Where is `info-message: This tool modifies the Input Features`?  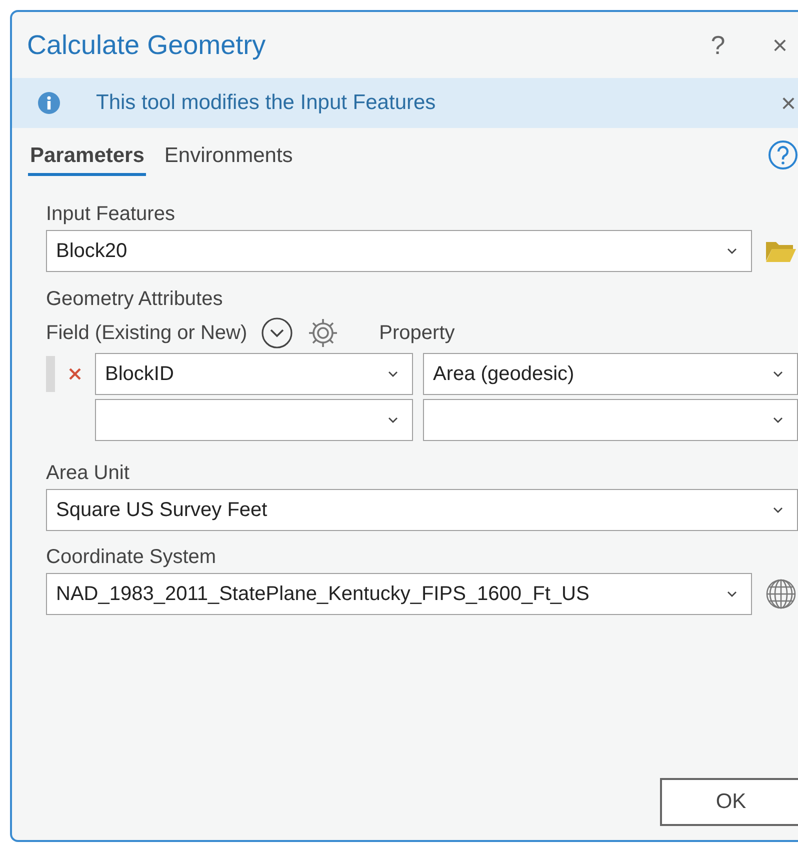
info-message: This tool modifies the Input Features is located at coordinates (266, 103).